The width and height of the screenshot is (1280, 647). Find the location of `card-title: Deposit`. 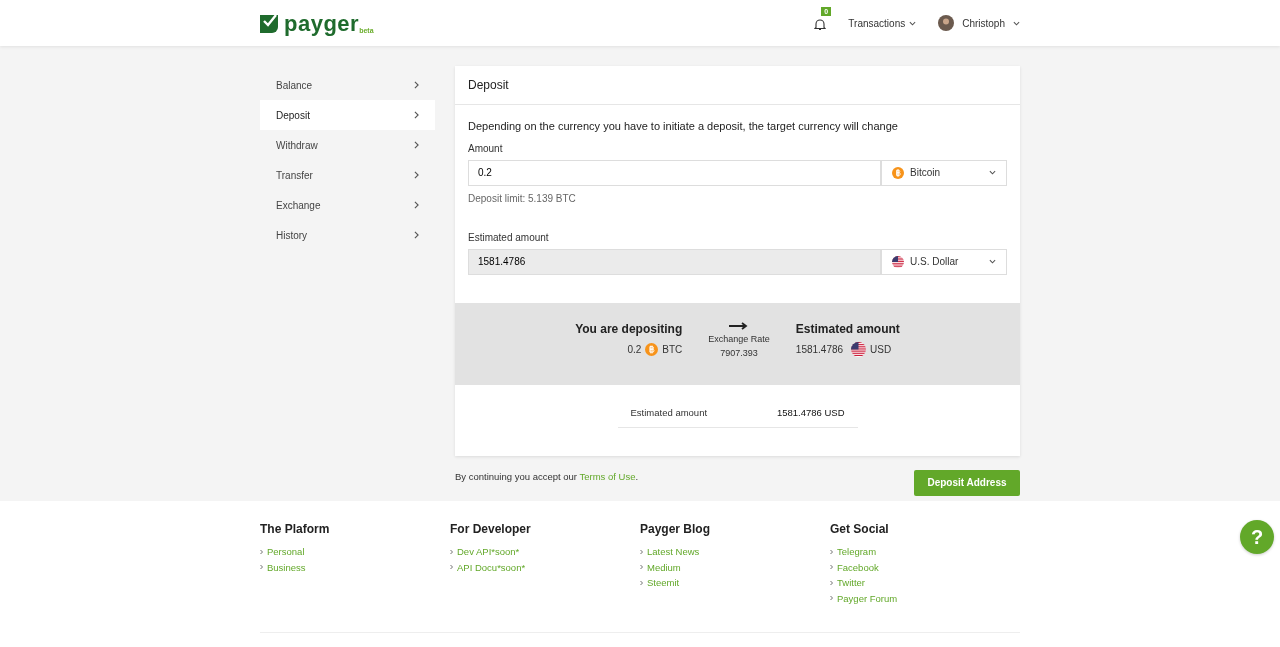

card-title: Deposit is located at coordinates (737, 85).